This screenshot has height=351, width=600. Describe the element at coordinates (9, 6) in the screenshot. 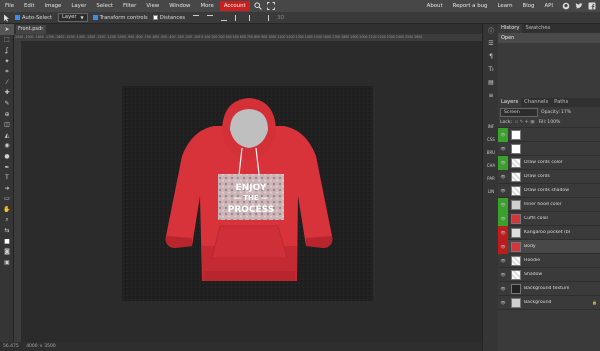

I see `menu-file: File` at that location.